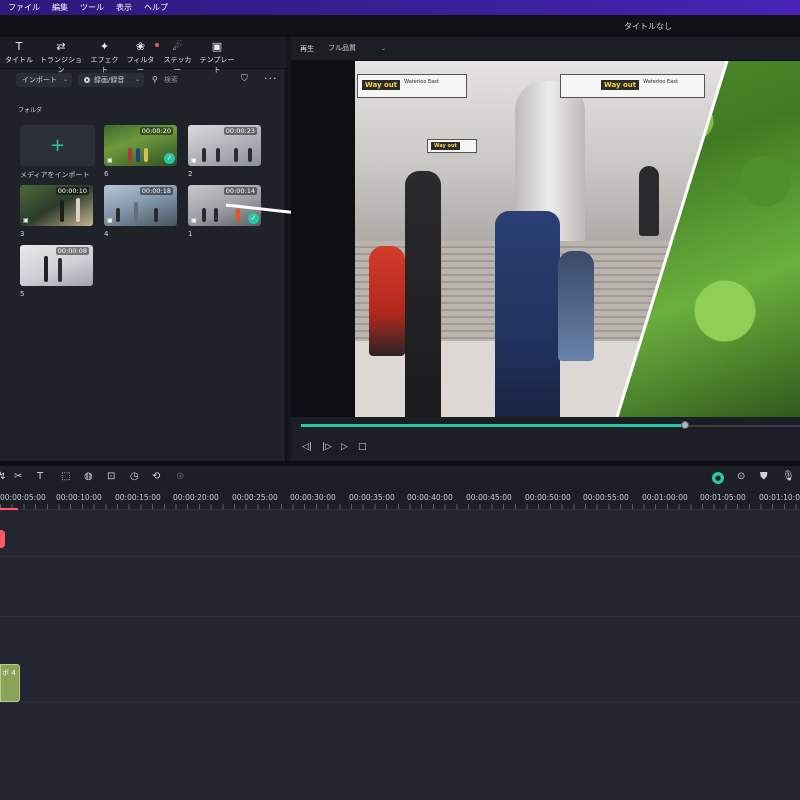 The image size is (800, 800). I want to click on ruler-time: 00:00:15:00, so click(138, 497).